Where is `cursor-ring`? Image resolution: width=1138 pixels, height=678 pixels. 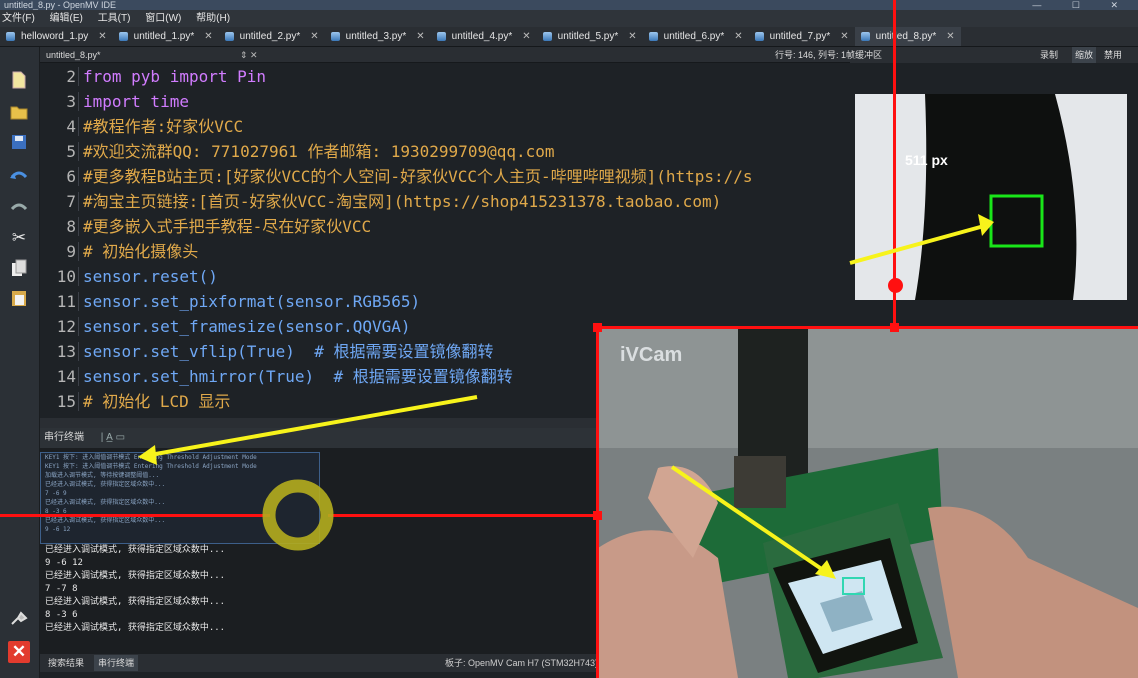 cursor-ring is located at coordinates (298, 515).